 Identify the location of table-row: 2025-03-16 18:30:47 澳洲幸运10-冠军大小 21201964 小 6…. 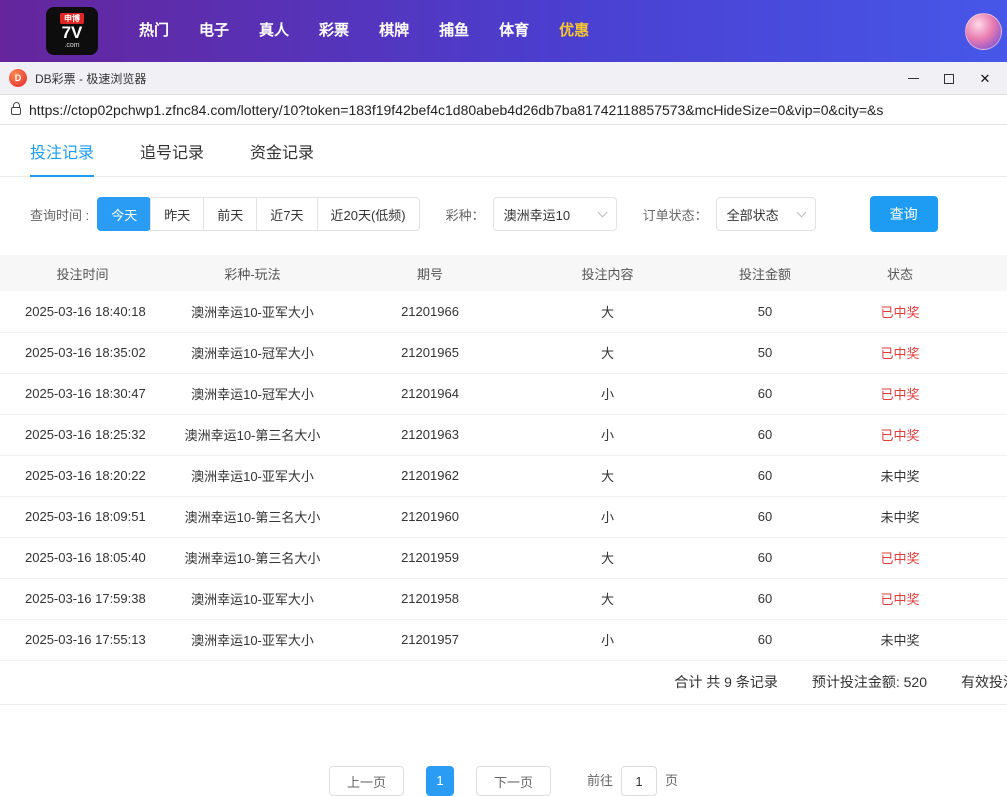
(503, 394).